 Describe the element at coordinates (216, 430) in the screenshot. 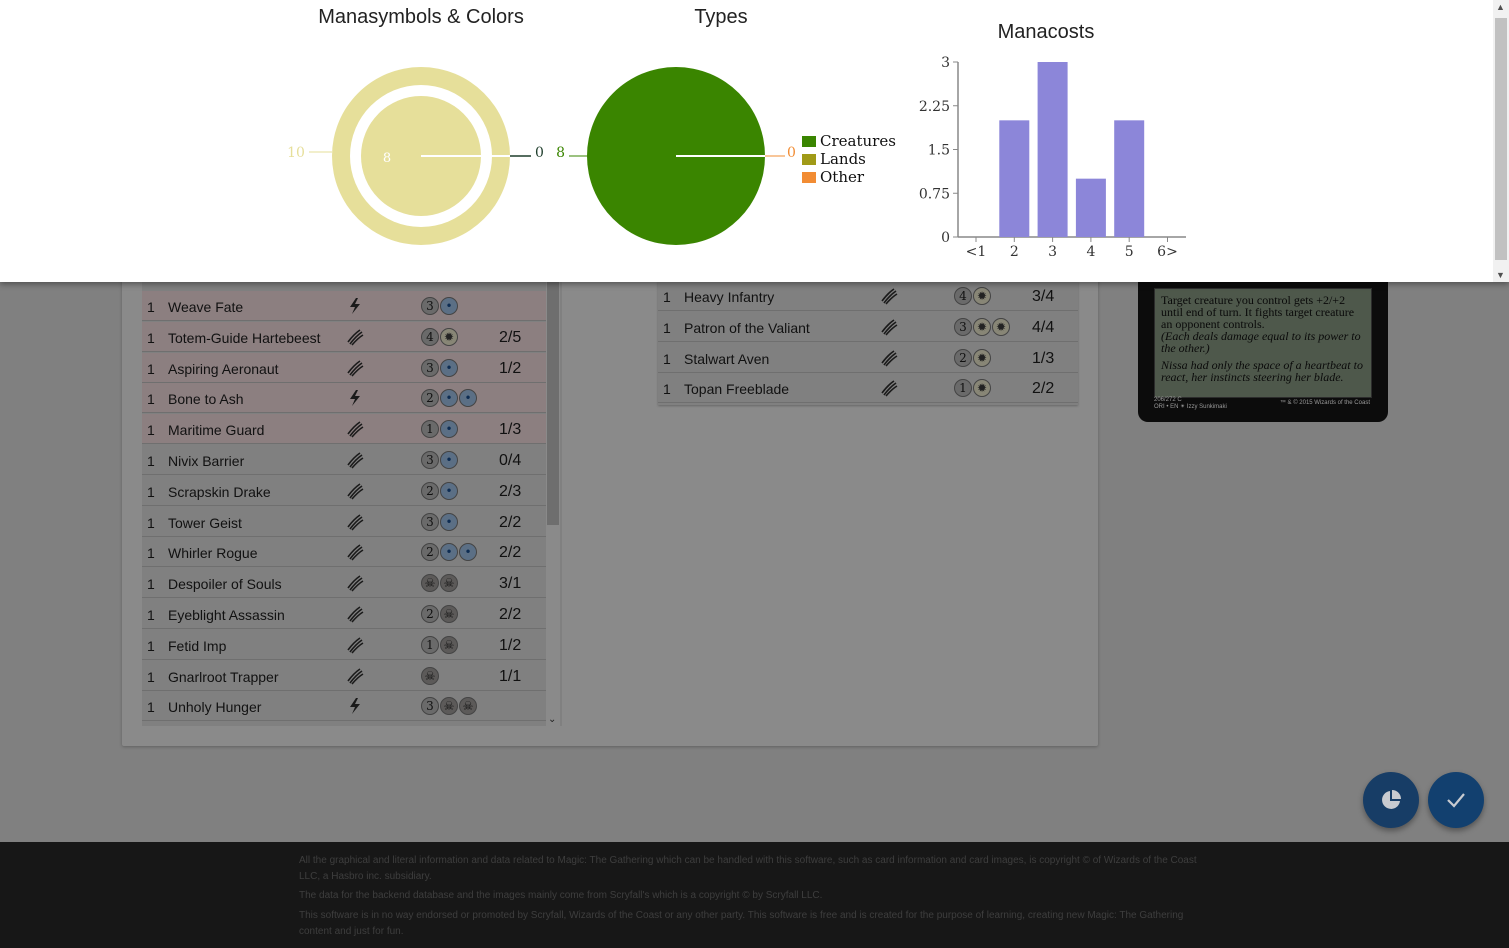

I see `card-name: Maritime Guard` at that location.